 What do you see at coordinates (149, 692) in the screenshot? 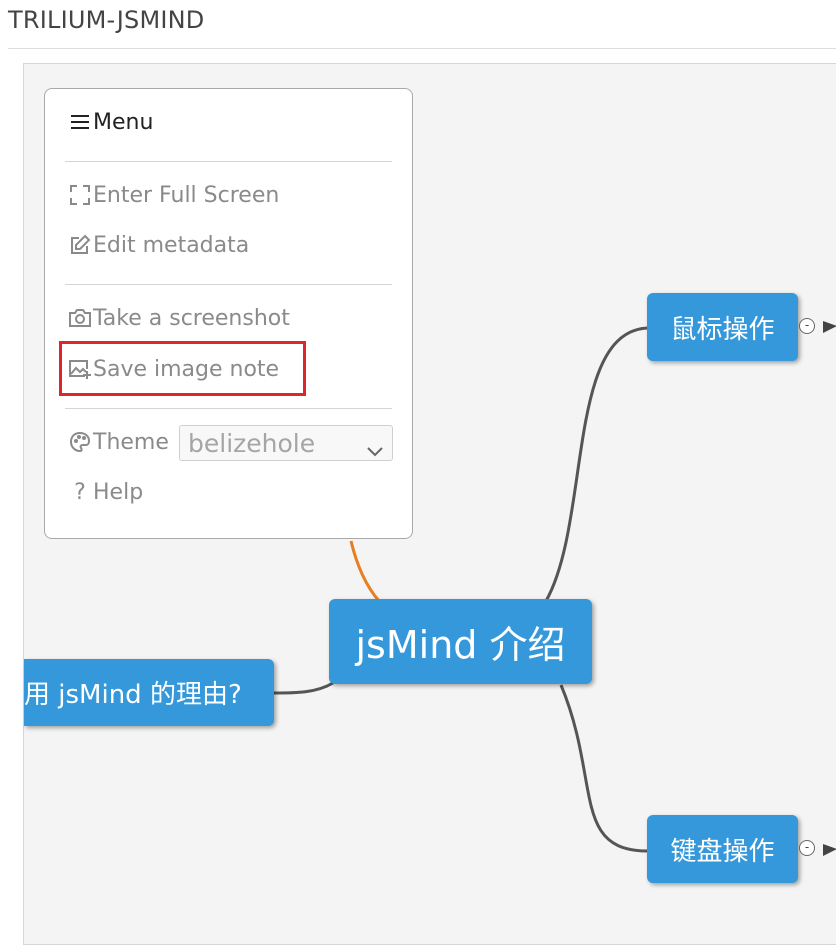
I see `mindmap-left-node: 用 jsMind 的理由?` at bounding box center [149, 692].